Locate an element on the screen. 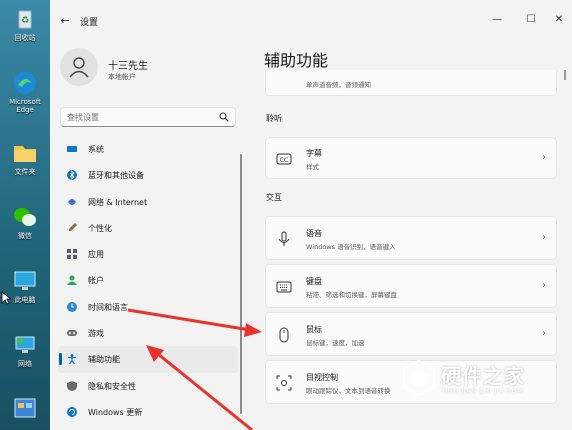  brush-icon is located at coordinates (73, 226).